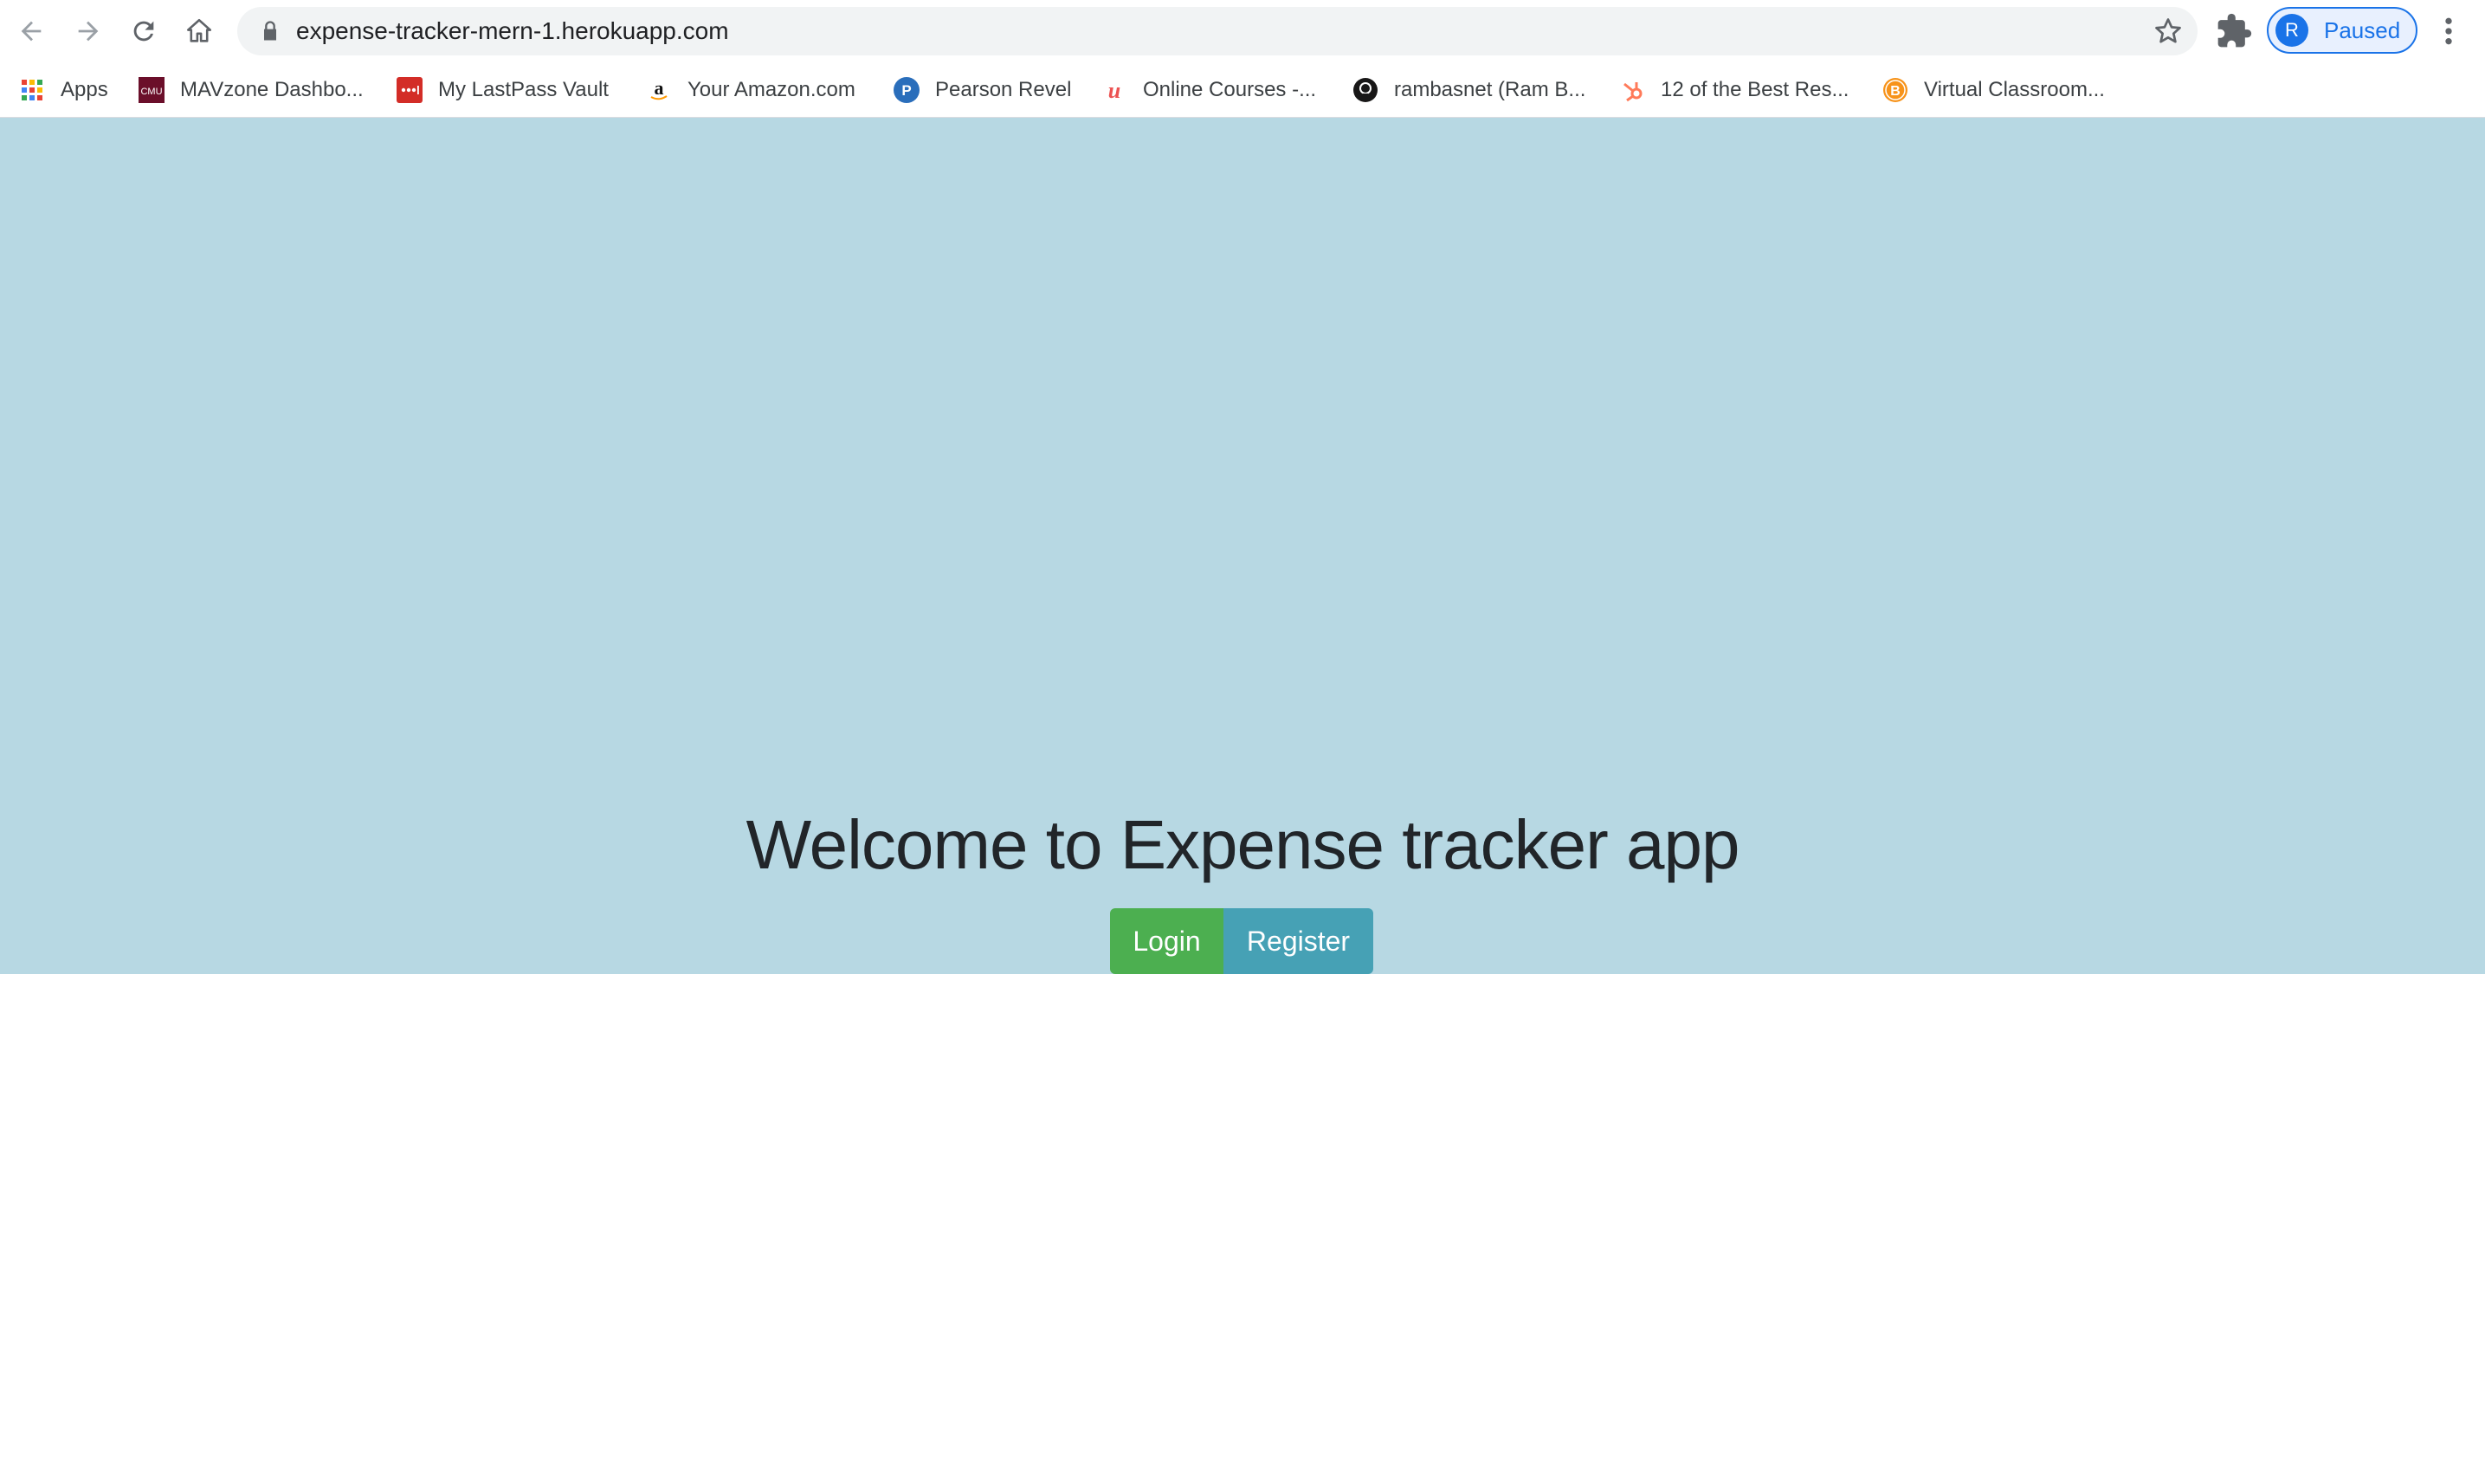 This screenshot has width=2485, height=1484. Describe the element at coordinates (2234, 31) in the screenshot. I see `extensions-puzzle-icon` at that location.